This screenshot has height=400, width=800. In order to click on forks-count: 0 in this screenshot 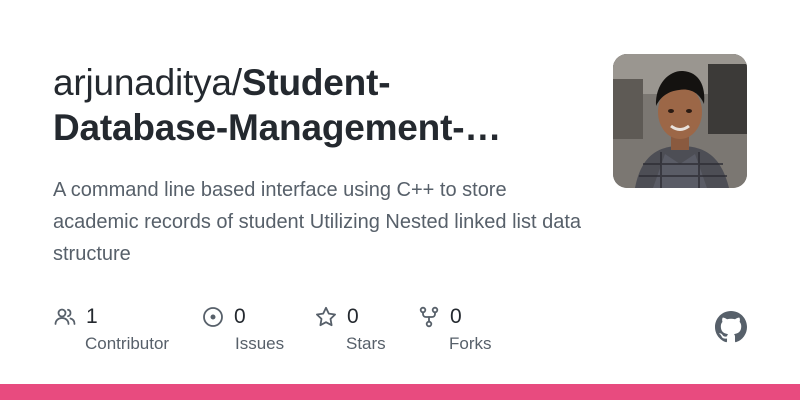, I will do `click(456, 316)`.